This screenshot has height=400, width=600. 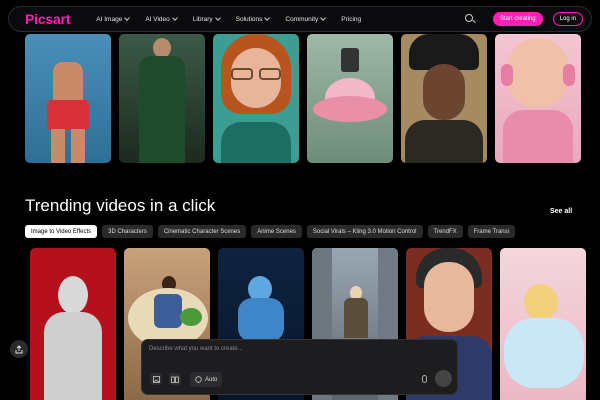 I want to click on image-icon, so click(x=156, y=379).